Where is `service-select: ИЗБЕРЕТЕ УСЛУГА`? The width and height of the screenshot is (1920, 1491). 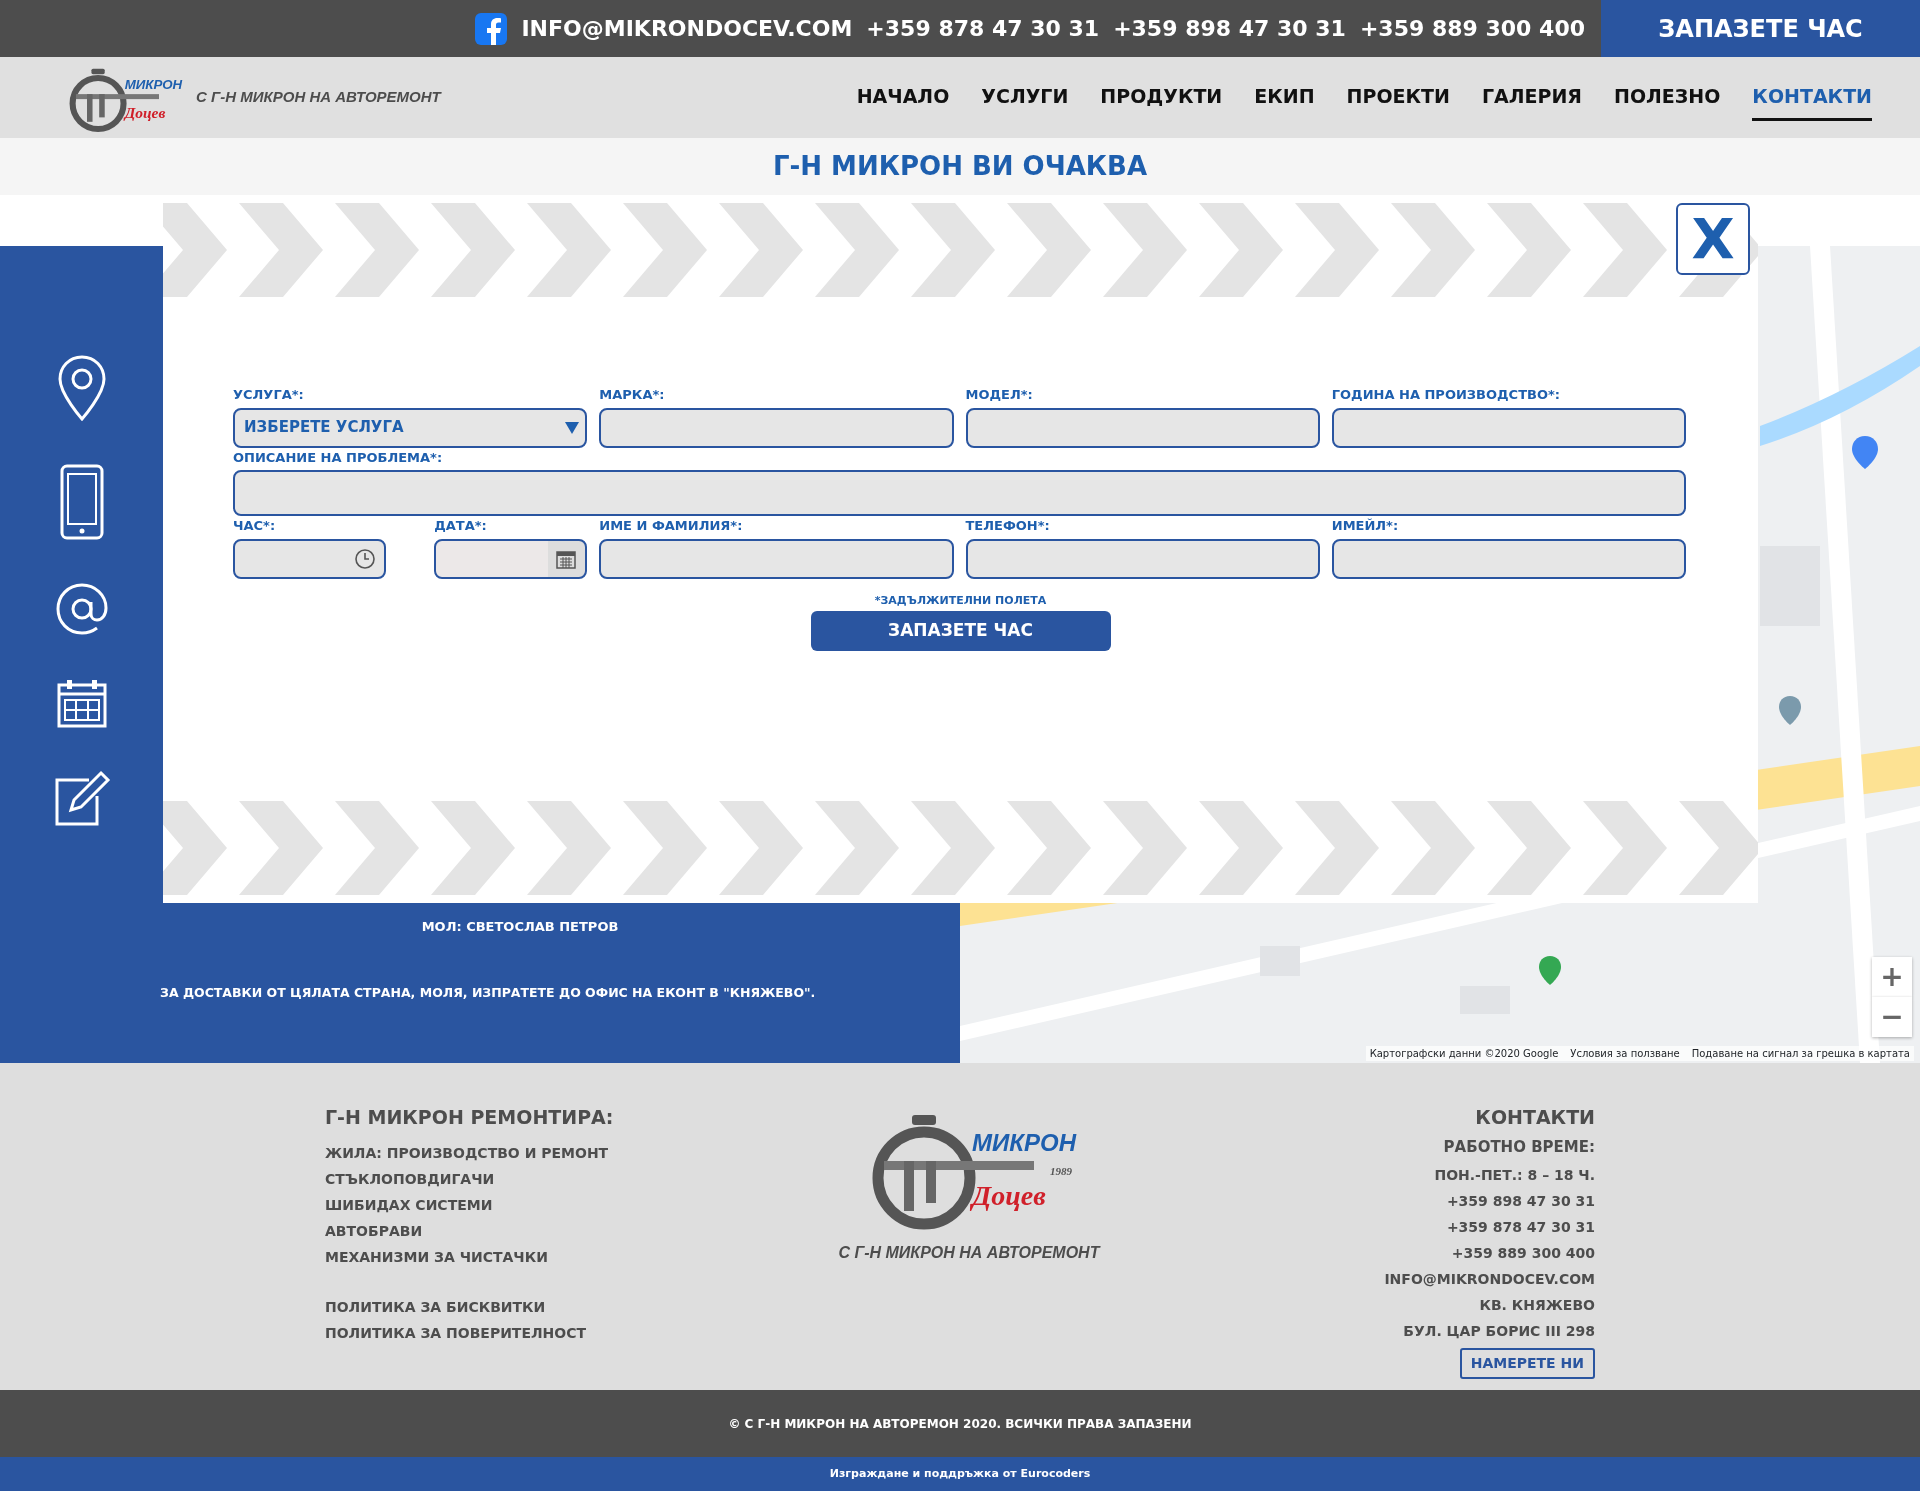 service-select: ИЗБЕРЕТЕ УСЛУГА is located at coordinates (410, 427).